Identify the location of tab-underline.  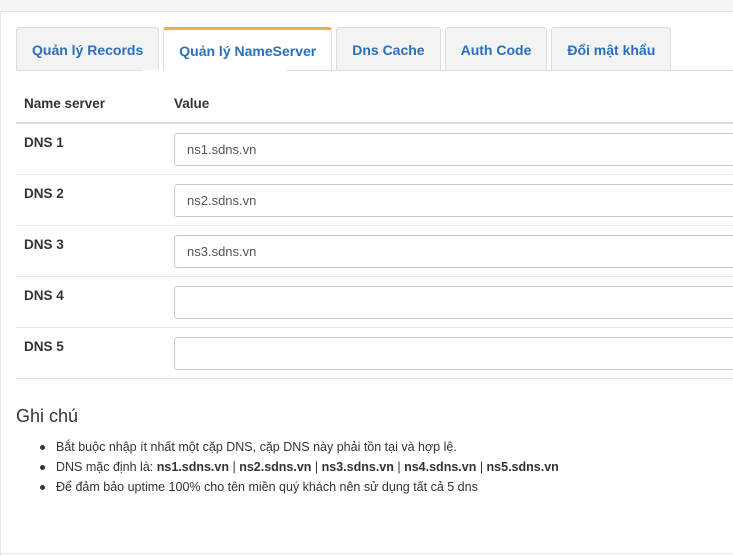
(374, 70).